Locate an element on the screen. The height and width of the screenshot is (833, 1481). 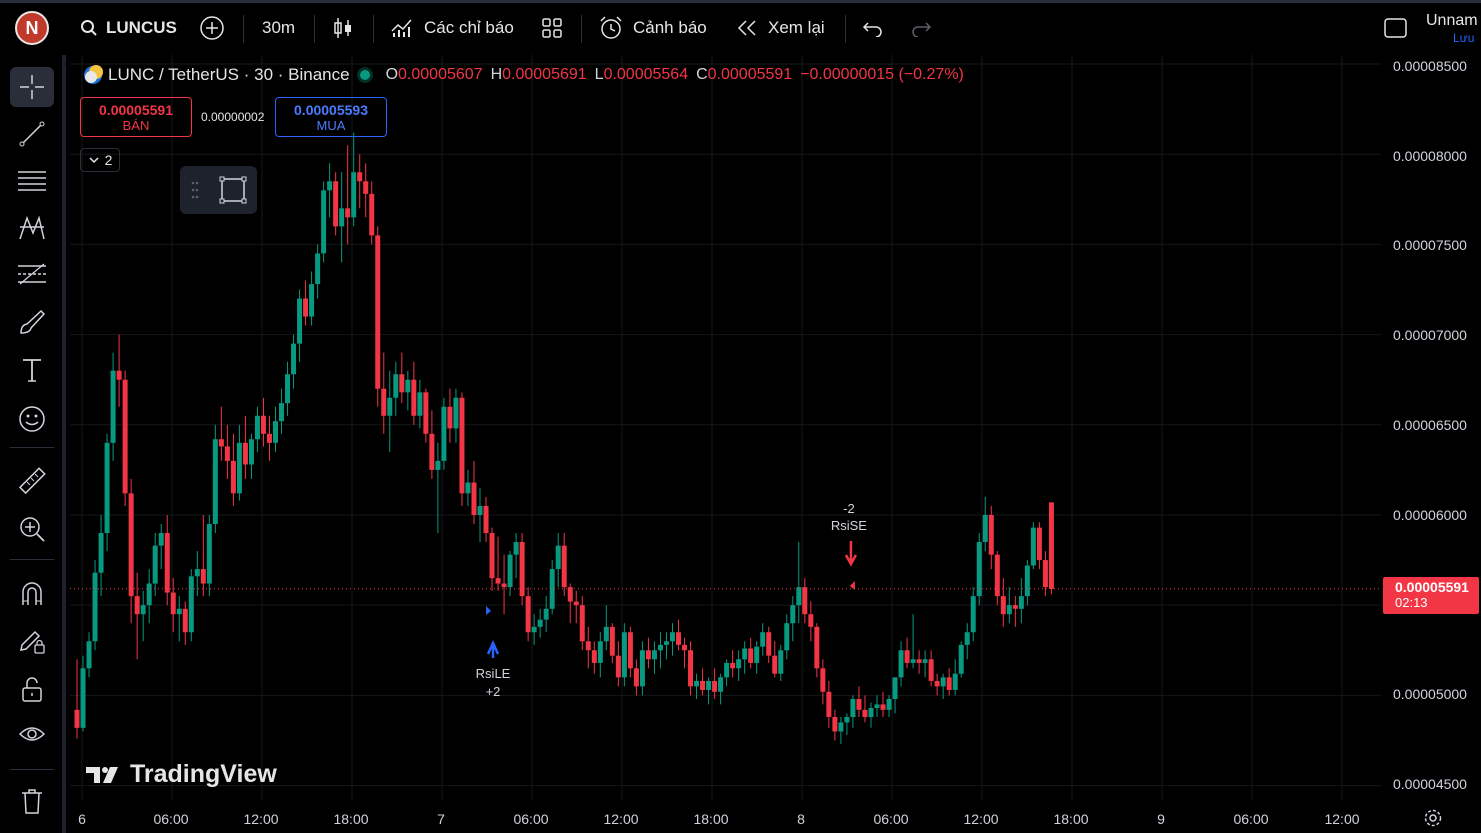
drag-handle-icon is located at coordinates (195, 190).